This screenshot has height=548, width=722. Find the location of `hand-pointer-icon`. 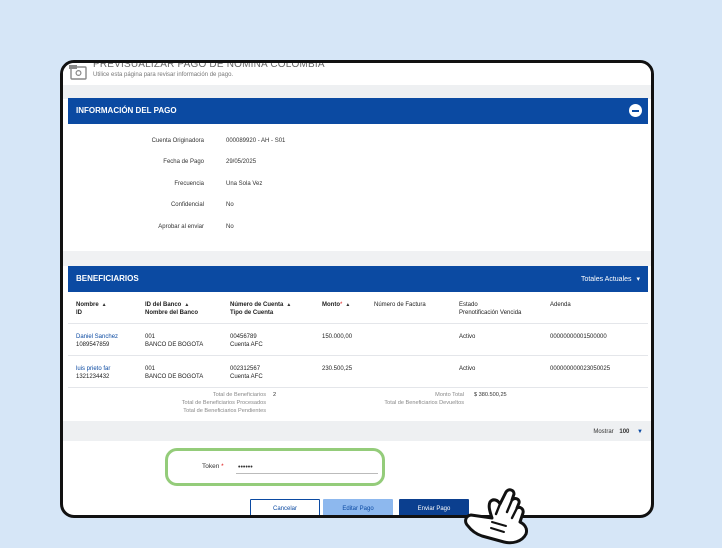

hand-pointer-icon is located at coordinates (496, 516).